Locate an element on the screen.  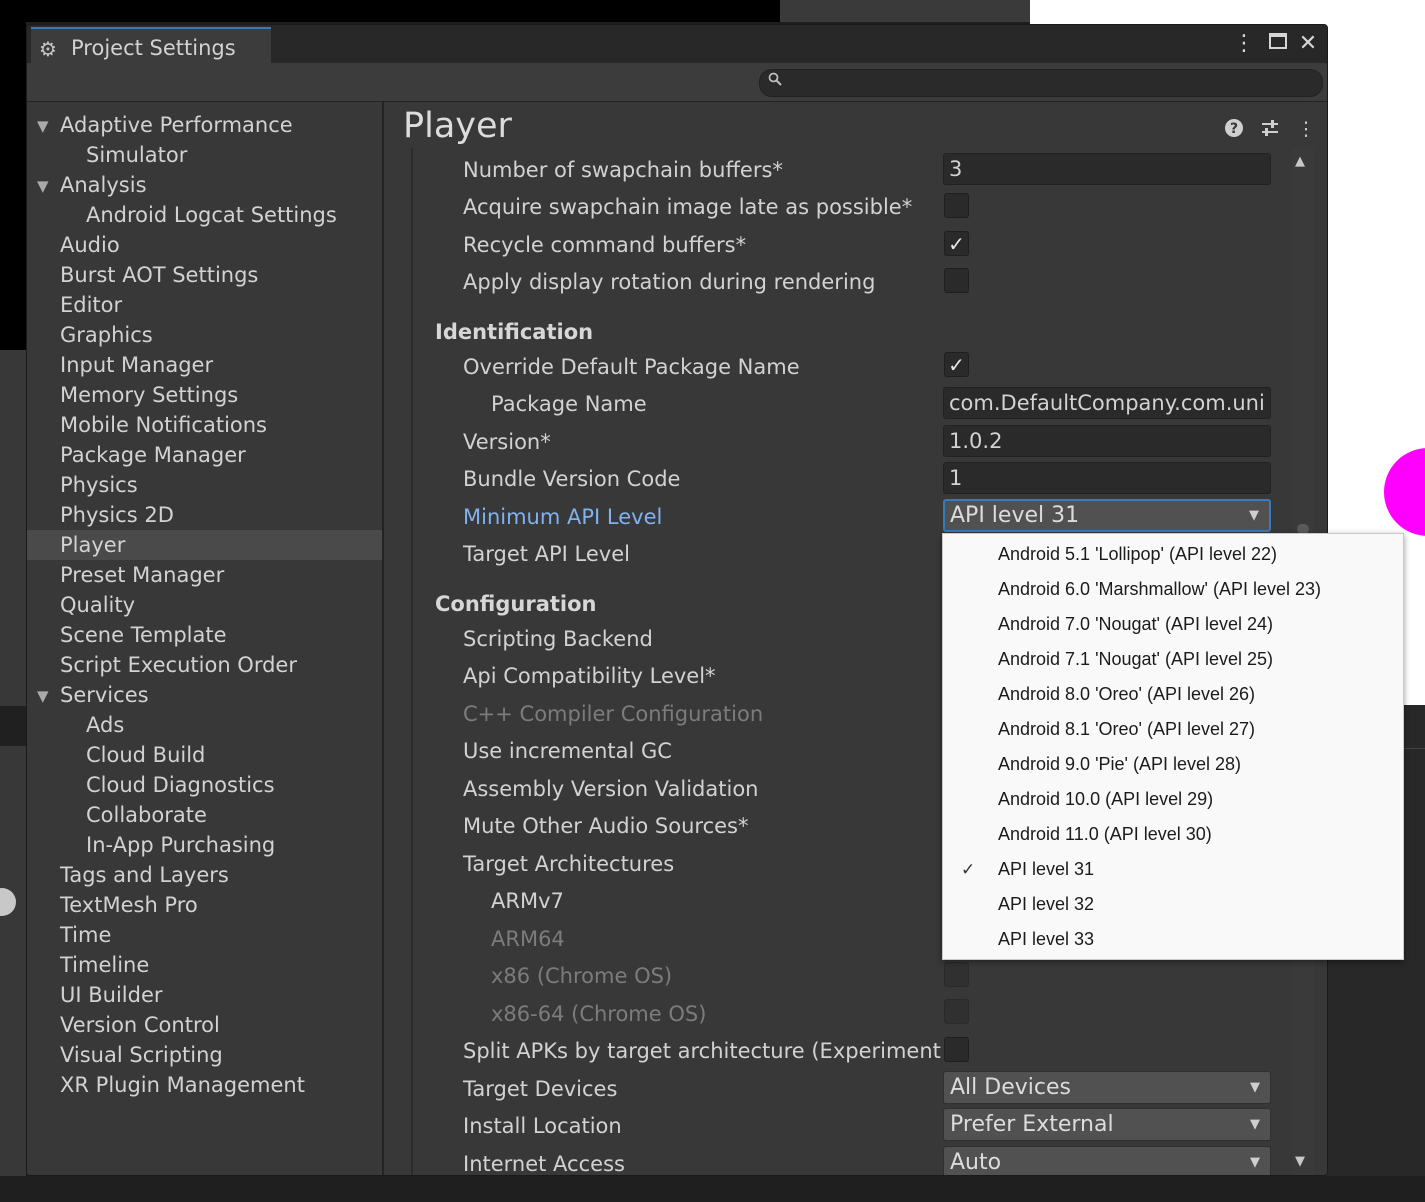
maximize-icon is located at coordinates (1278, 44).